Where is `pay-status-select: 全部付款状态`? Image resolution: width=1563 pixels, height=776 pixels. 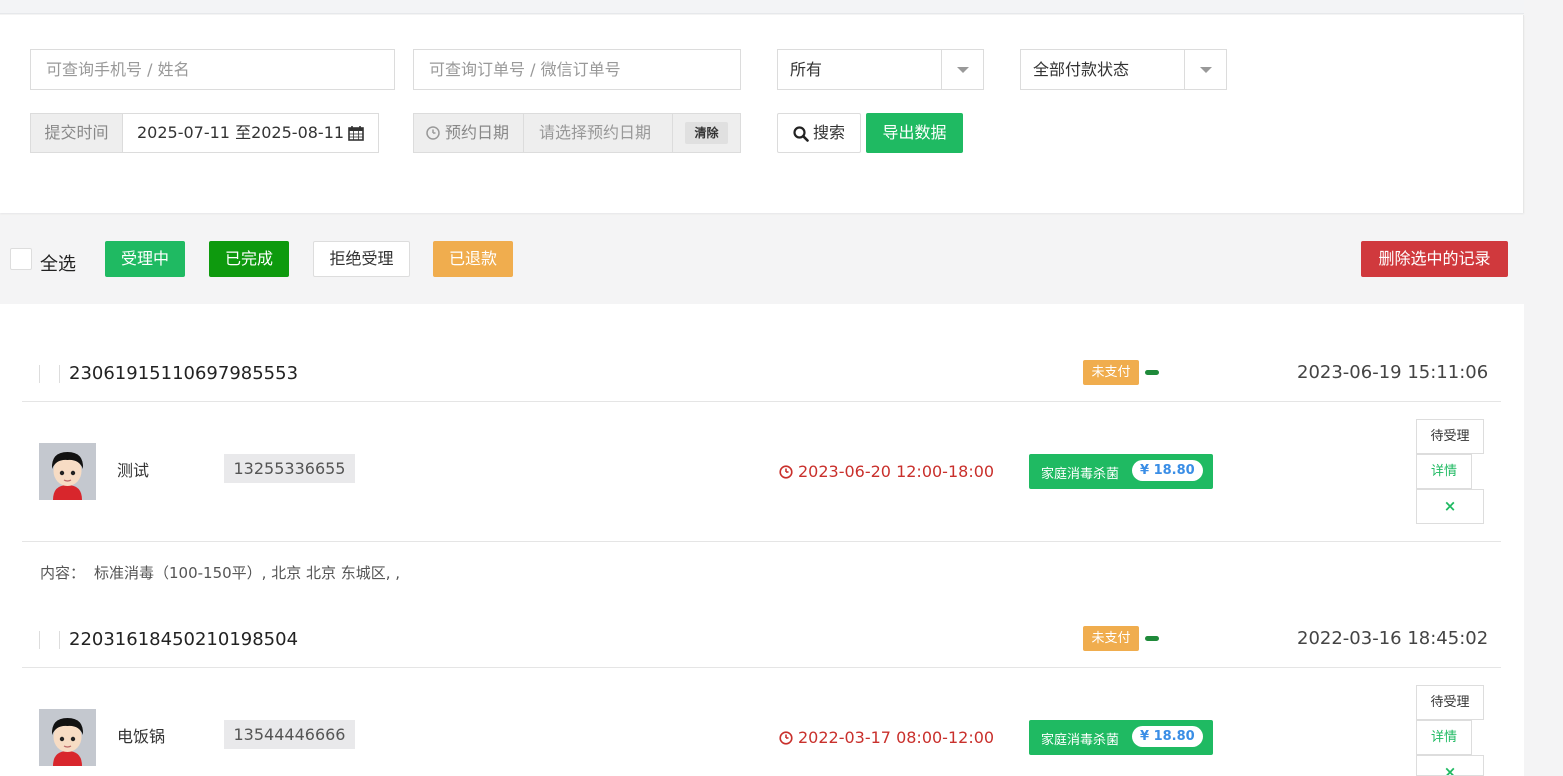
pay-status-select: 全部付款状态 is located at coordinates (1123, 69).